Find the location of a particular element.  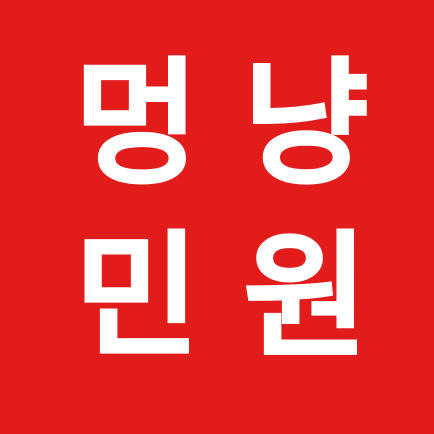

logo-syllable-min: 민 is located at coordinates (136, 298).